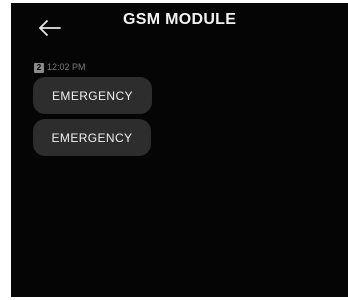 This screenshot has height=300, width=348. Describe the element at coordinates (39, 67) in the screenshot. I see `sim-icon: 2` at that location.